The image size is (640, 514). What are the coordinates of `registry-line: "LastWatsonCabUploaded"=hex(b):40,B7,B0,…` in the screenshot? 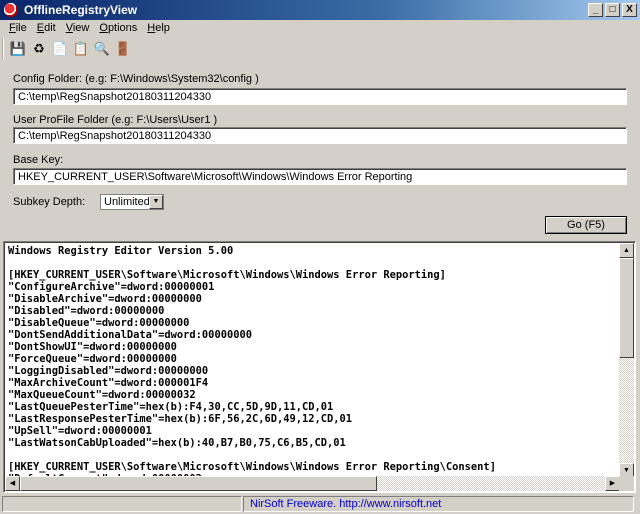 It's located at (177, 443).